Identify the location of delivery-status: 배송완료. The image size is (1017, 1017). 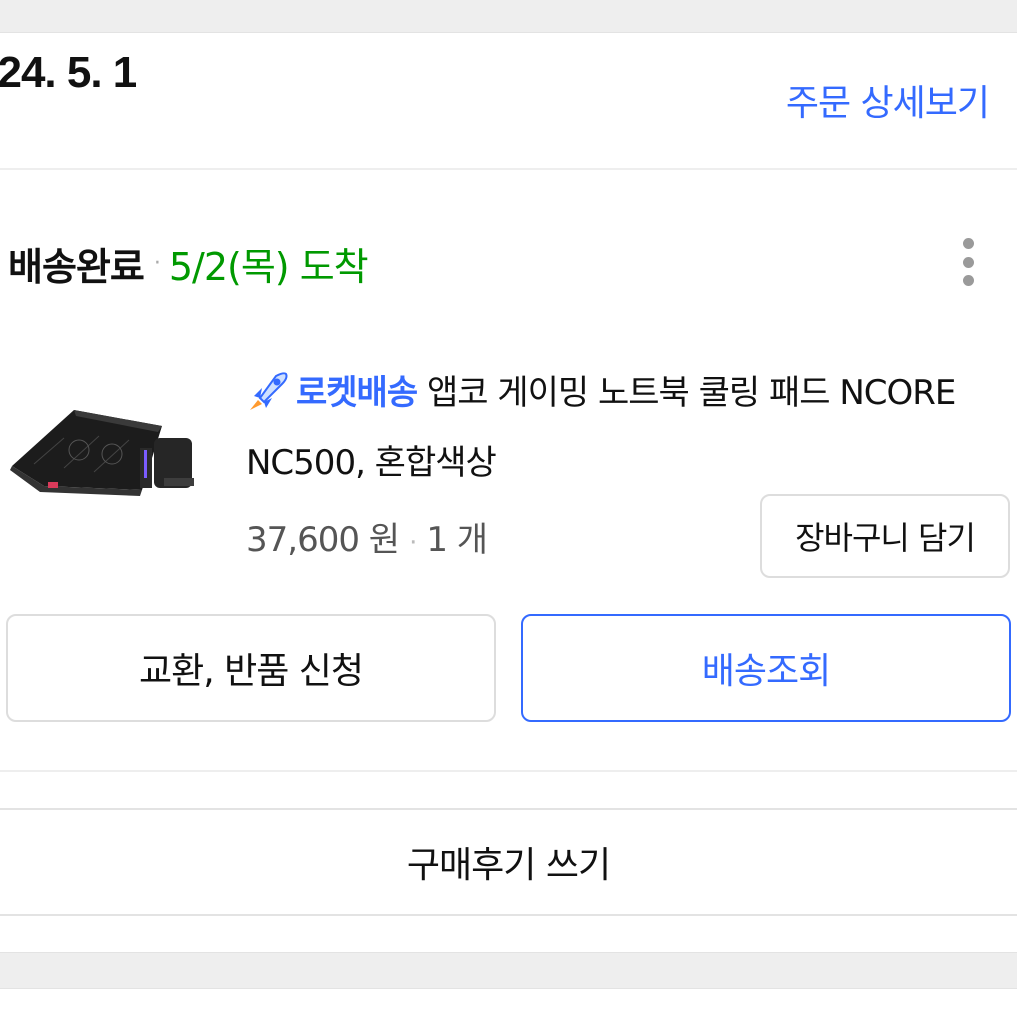
(76, 266).